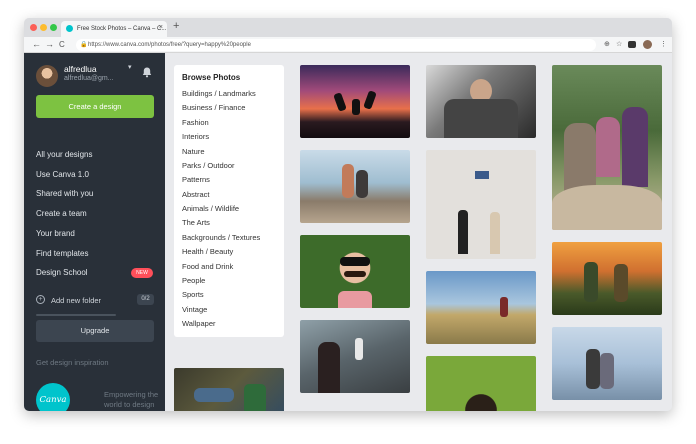  Describe the element at coordinates (663, 44) in the screenshot. I see `browser-menu-icon: ⋮` at that location.